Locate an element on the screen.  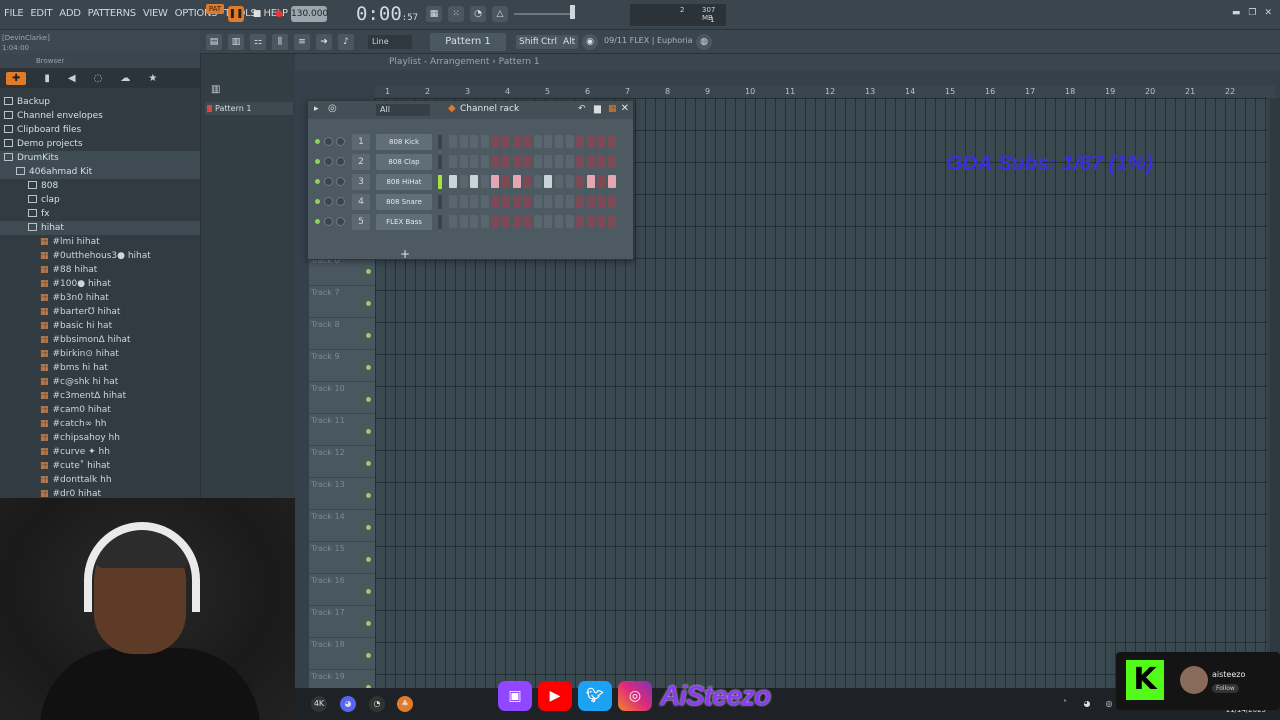
track-header: Track 16 is located at coordinates (342, 590).